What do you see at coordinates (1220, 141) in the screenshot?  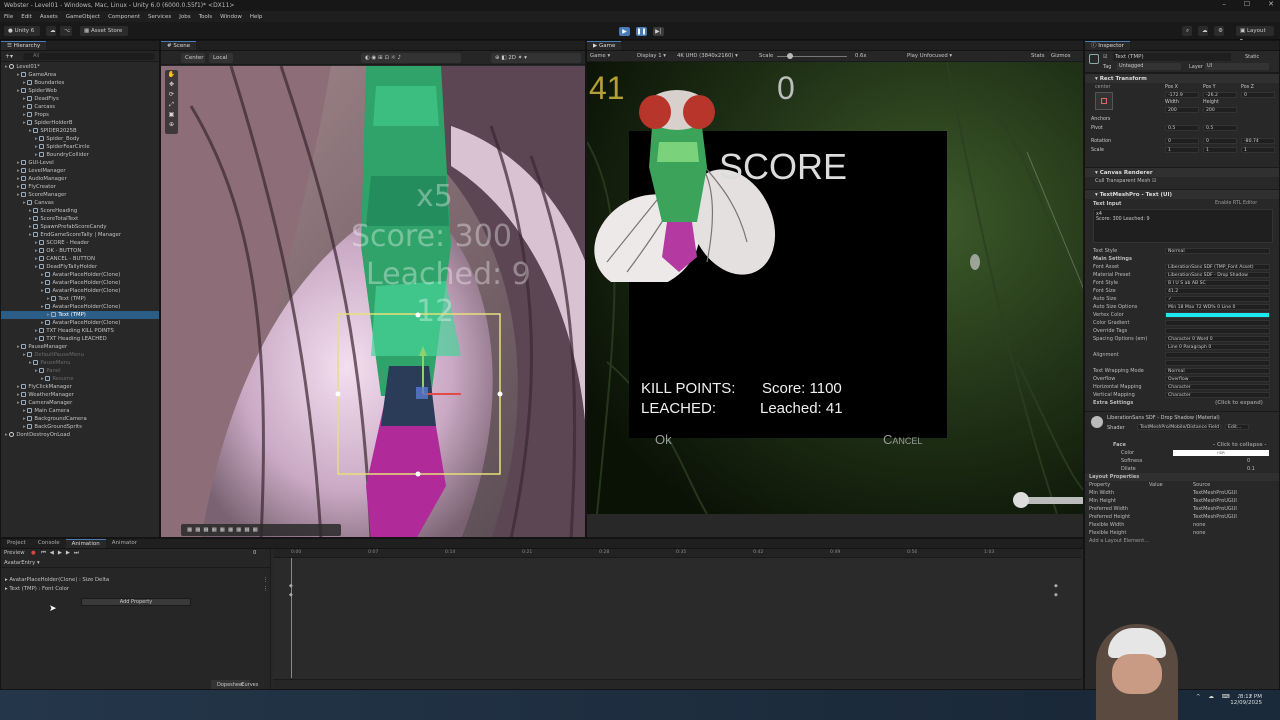 I see `rotation-y-field: 0` at bounding box center [1220, 141].